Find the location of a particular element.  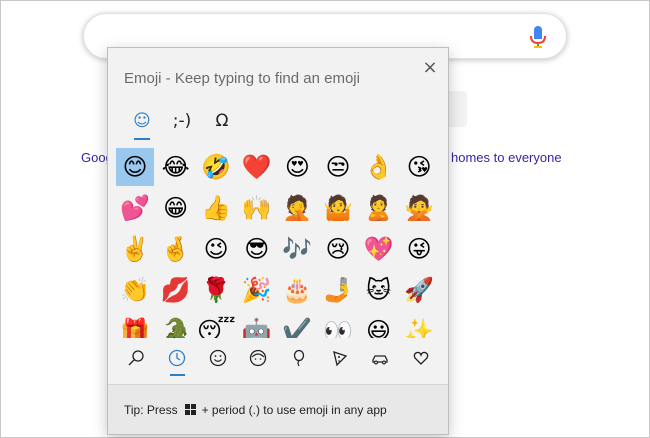

tab-emoji: ☺ is located at coordinates (142, 122).